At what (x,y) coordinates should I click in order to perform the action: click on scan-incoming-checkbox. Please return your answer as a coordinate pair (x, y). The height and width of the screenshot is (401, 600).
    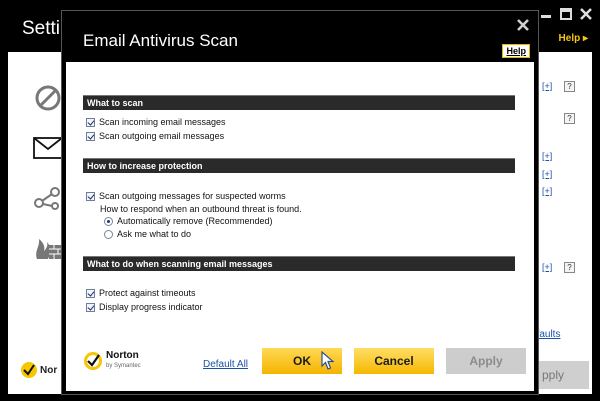
    Looking at the image, I should click on (90, 122).